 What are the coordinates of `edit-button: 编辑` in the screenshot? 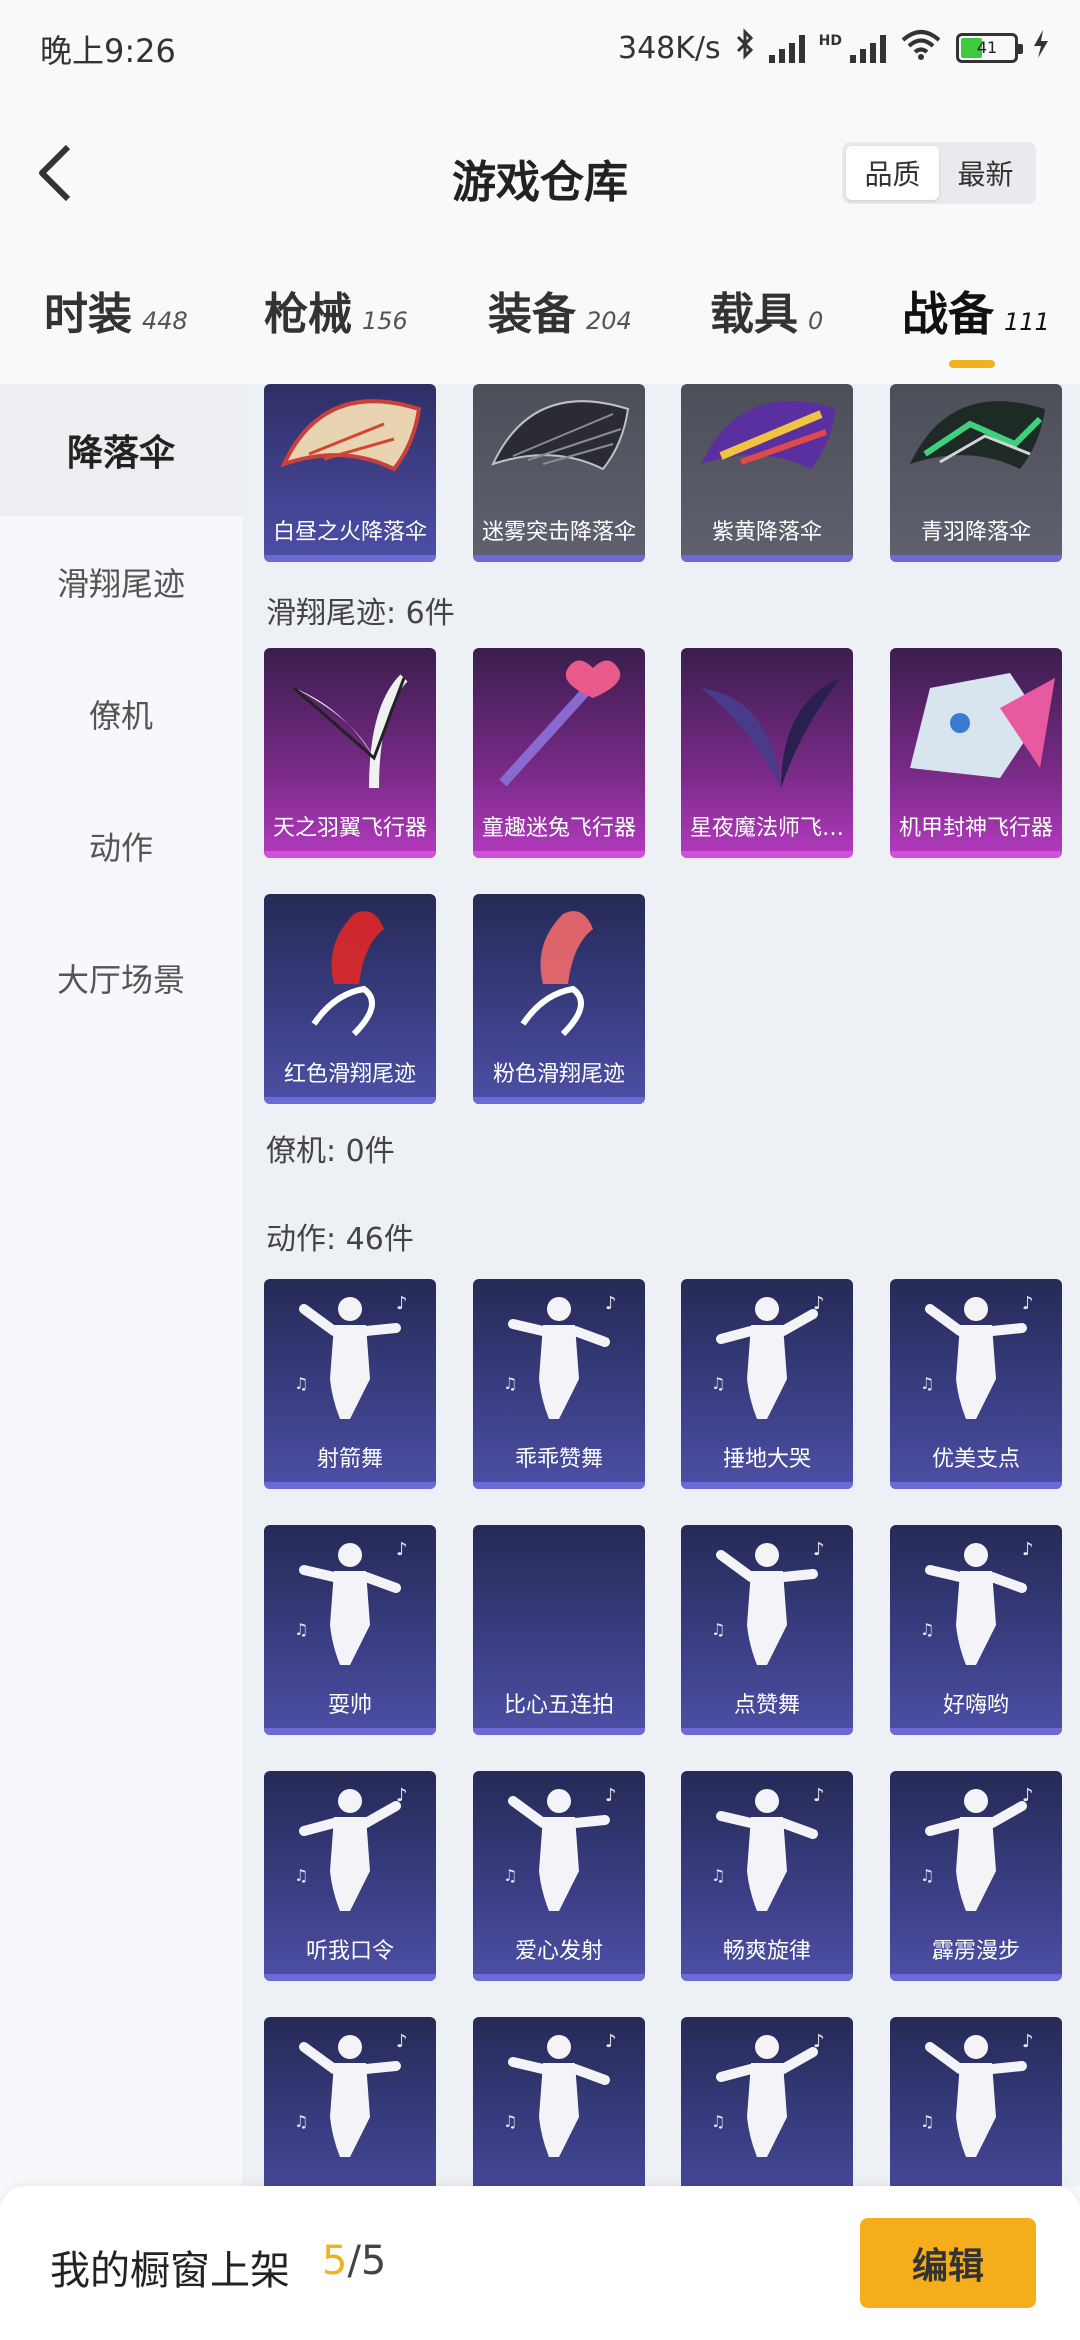 It's located at (948, 2263).